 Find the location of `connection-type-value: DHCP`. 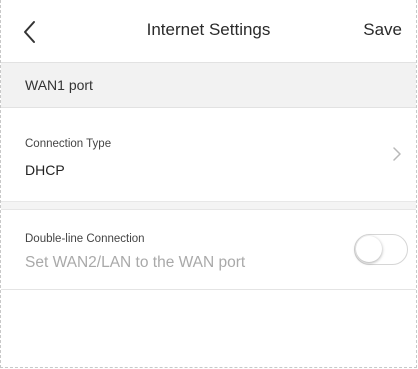

connection-type-value: DHCP is located at coordinates (45, 170).